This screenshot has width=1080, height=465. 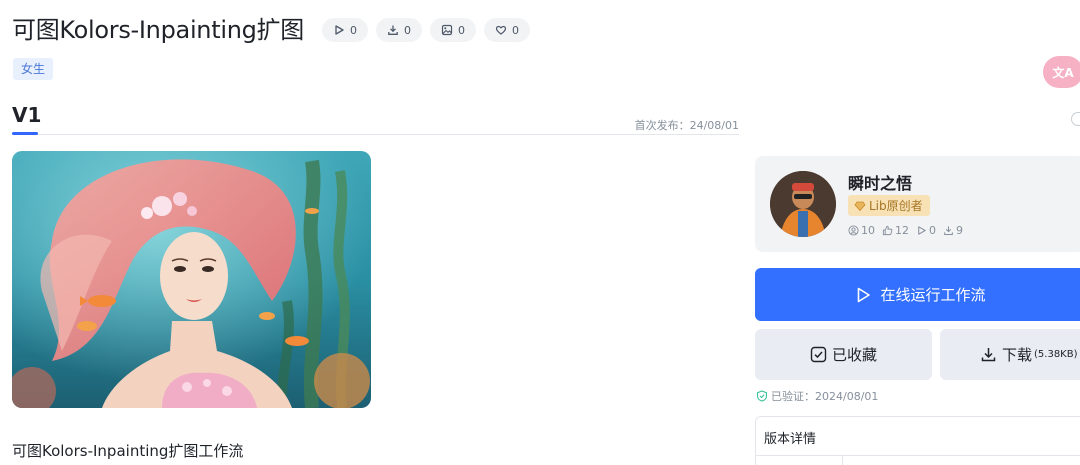 I want to click on translate-icon: 文A, so click(x=1063, y=72).